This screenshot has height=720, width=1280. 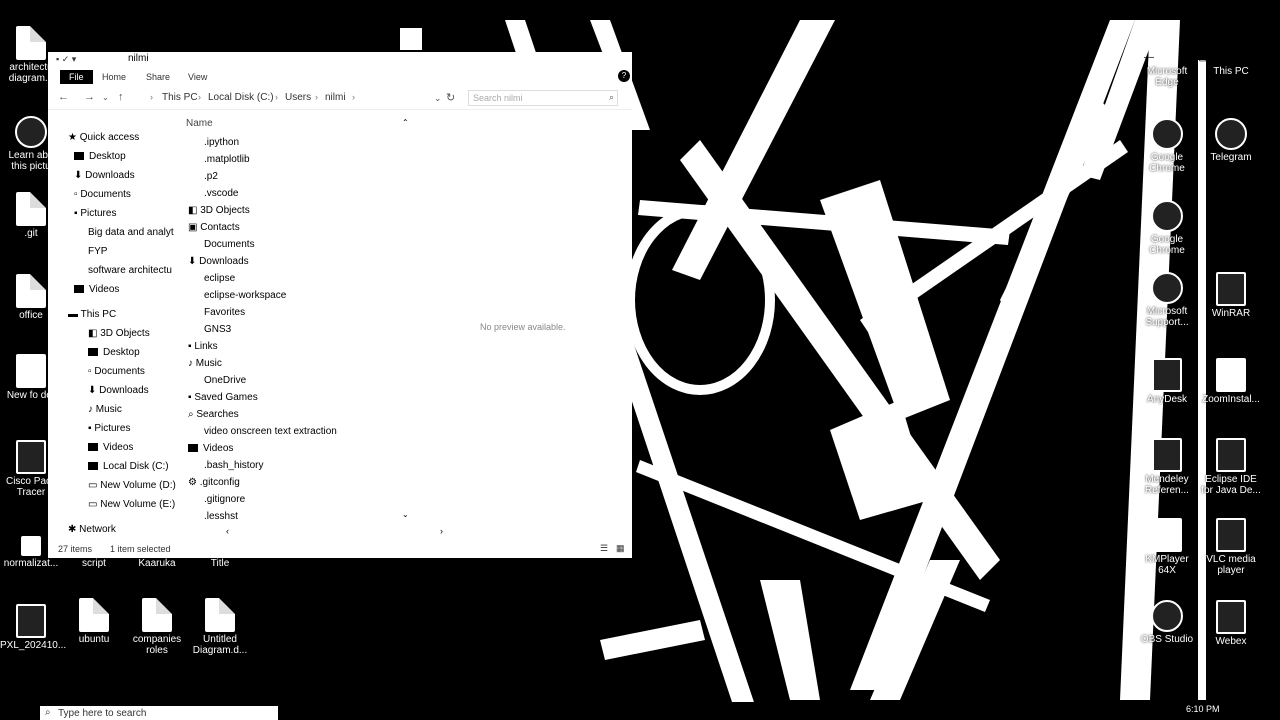 I want to click on list-item: ◧ 3D Objects, so click(x=219, y=210).